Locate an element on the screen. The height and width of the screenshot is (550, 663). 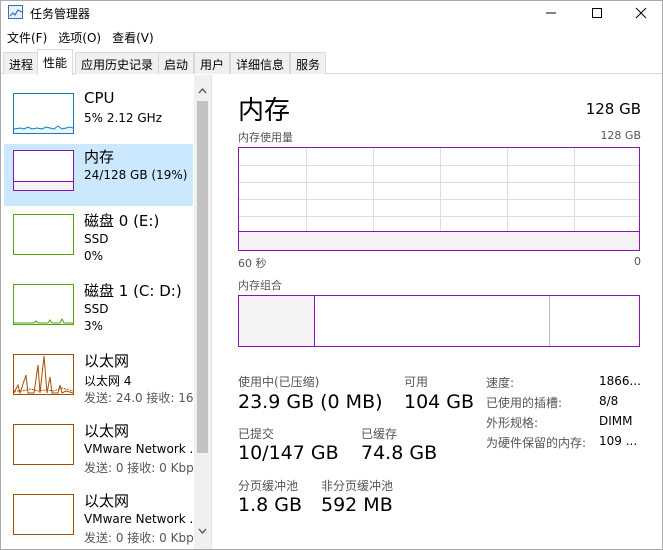
sidebar-item-cpu: CPU 5% 2.12 GHz is located at coordinates (98, 118).